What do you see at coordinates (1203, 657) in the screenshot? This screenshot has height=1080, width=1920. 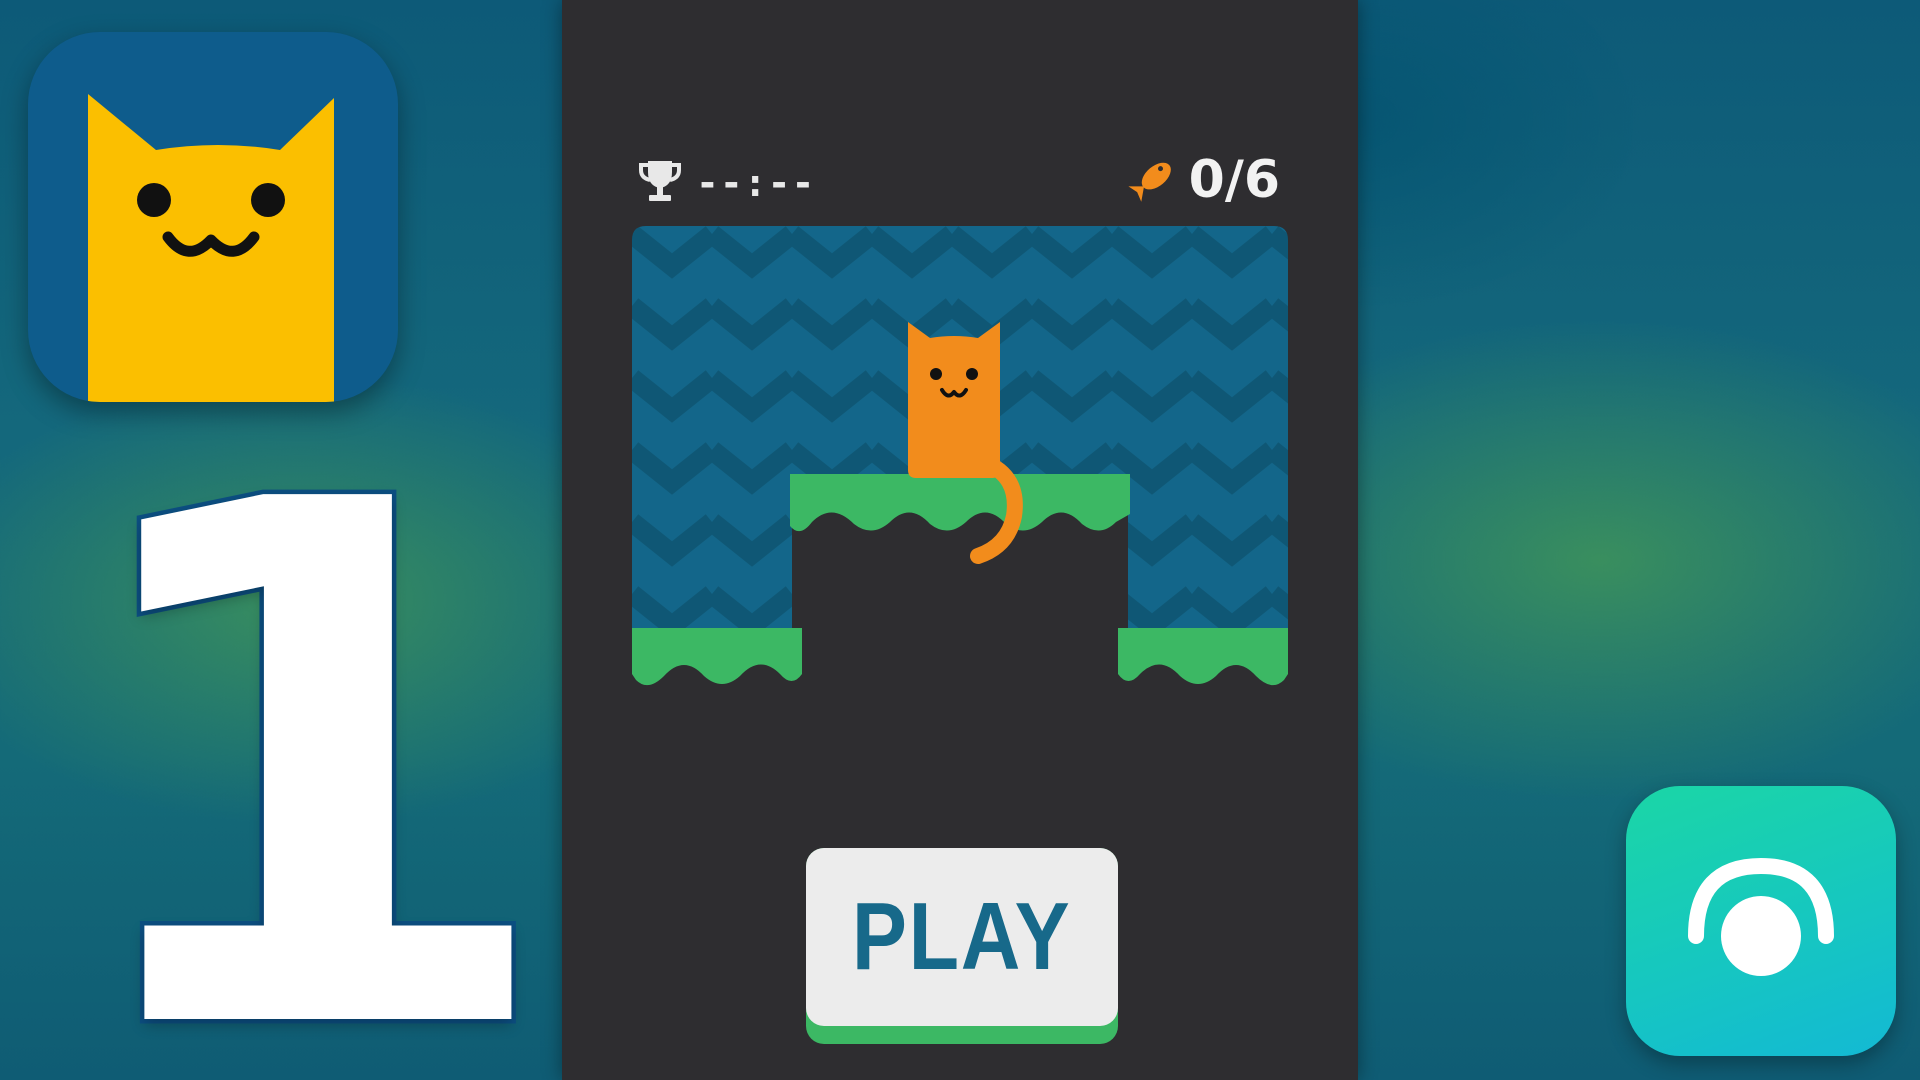 I see `grass-ledge-right` at bounding box center [1203, 657].